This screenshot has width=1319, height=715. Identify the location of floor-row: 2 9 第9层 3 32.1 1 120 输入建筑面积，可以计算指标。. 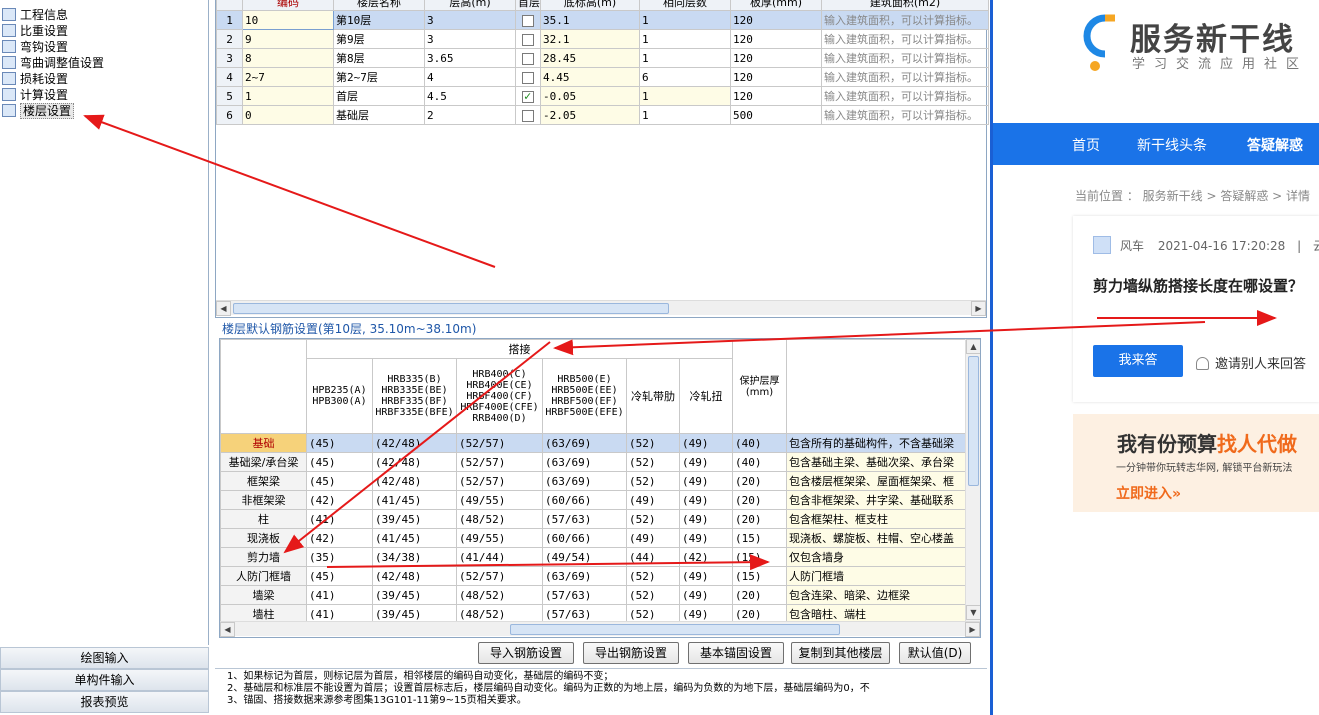
(602, 39).